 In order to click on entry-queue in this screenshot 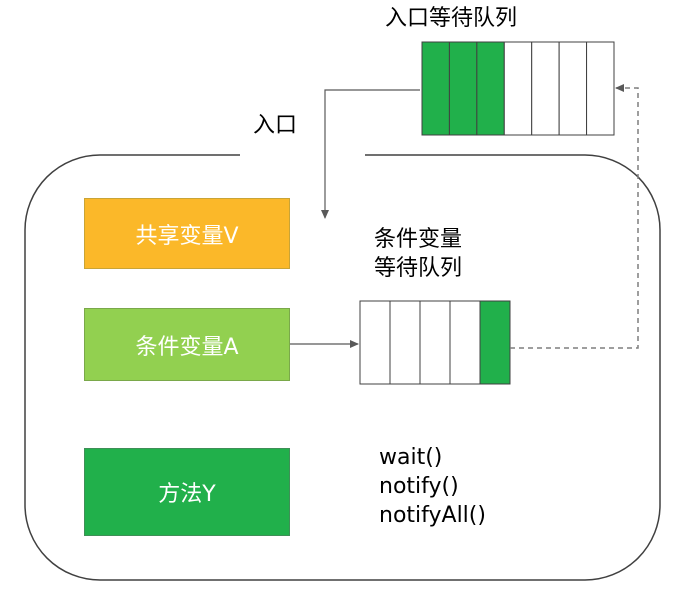, I will do `click(518, 88)`.